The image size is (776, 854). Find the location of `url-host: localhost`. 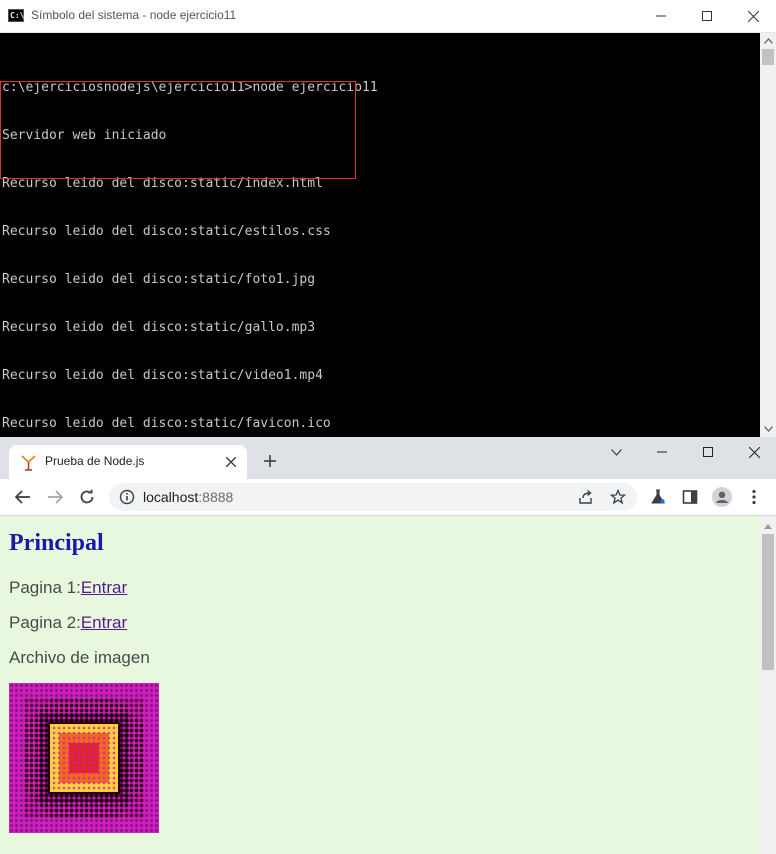

url-host: localhost is located at coordinates (171, 497).